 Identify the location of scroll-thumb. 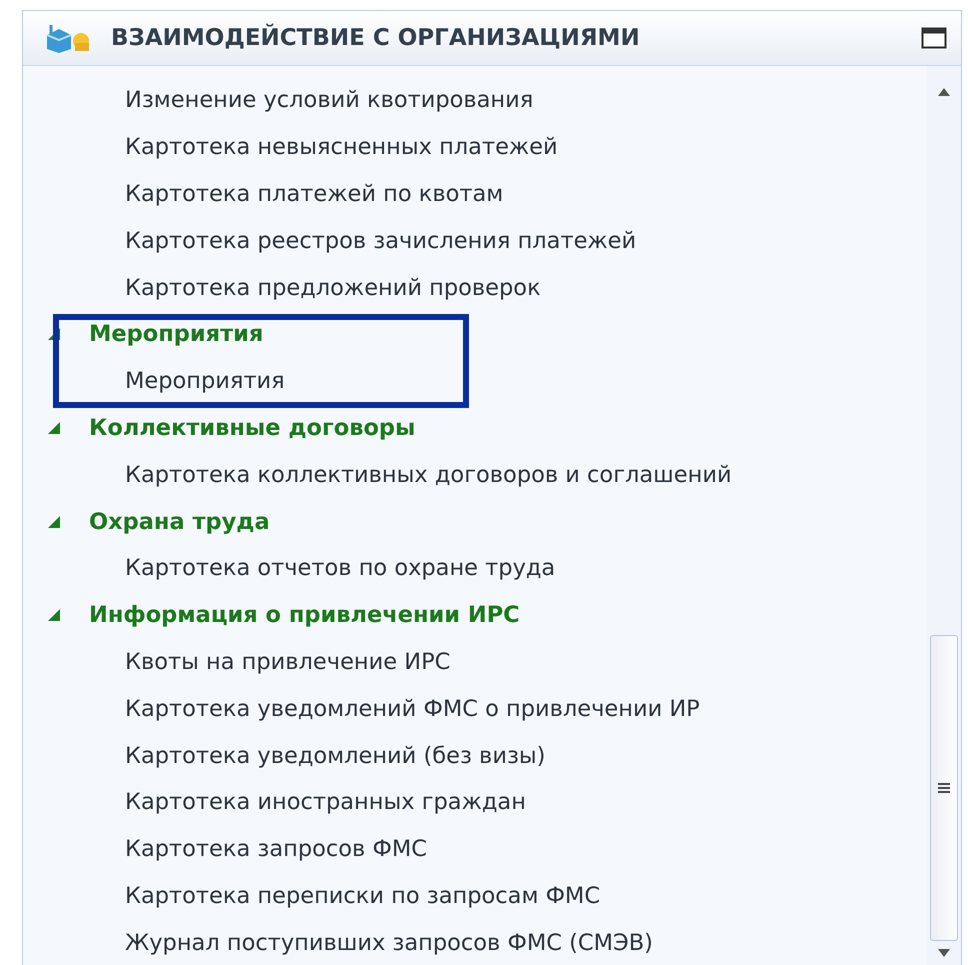
(944, 788).